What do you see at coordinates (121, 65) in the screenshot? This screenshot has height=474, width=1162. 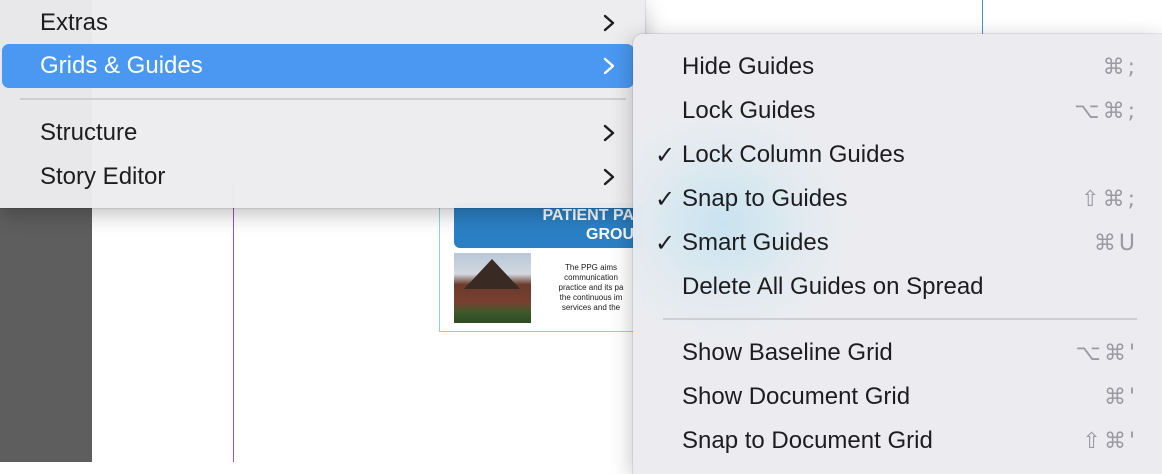 I see `menu-item-label: Grids & Guides` at bounding box center [121, 65].